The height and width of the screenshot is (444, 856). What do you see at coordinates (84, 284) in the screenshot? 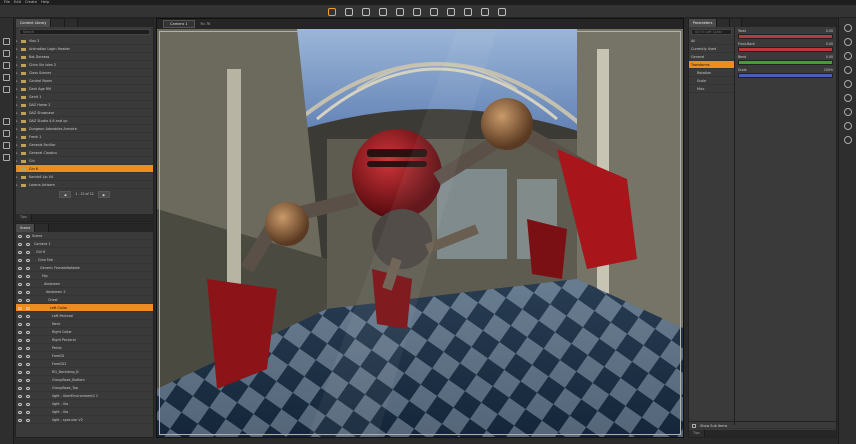
I see `scene-row: Abdomen` at bounding box center [84, 284].